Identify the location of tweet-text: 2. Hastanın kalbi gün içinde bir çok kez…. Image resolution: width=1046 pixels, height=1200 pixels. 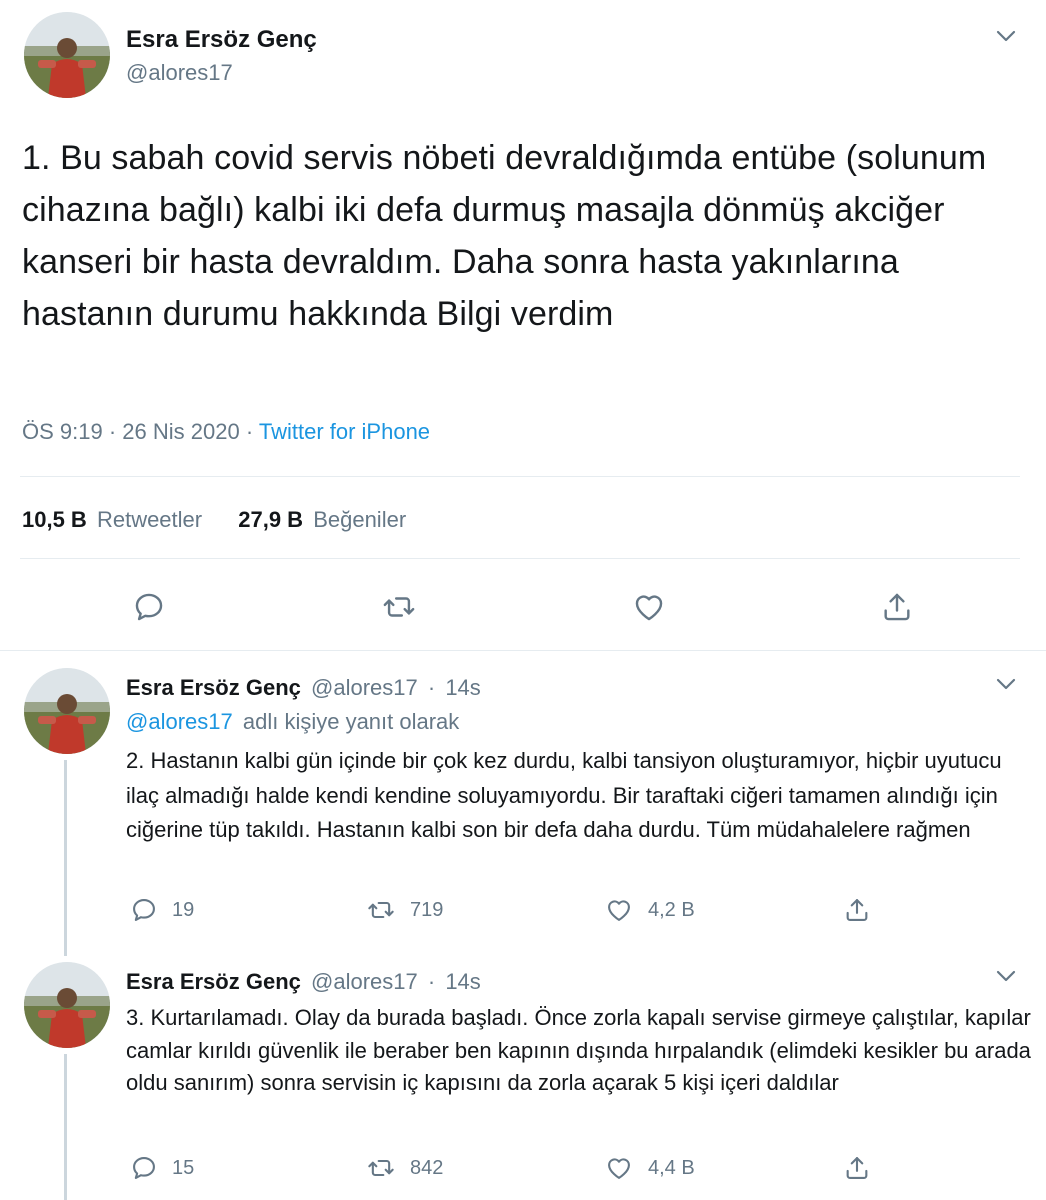
(564, 795).